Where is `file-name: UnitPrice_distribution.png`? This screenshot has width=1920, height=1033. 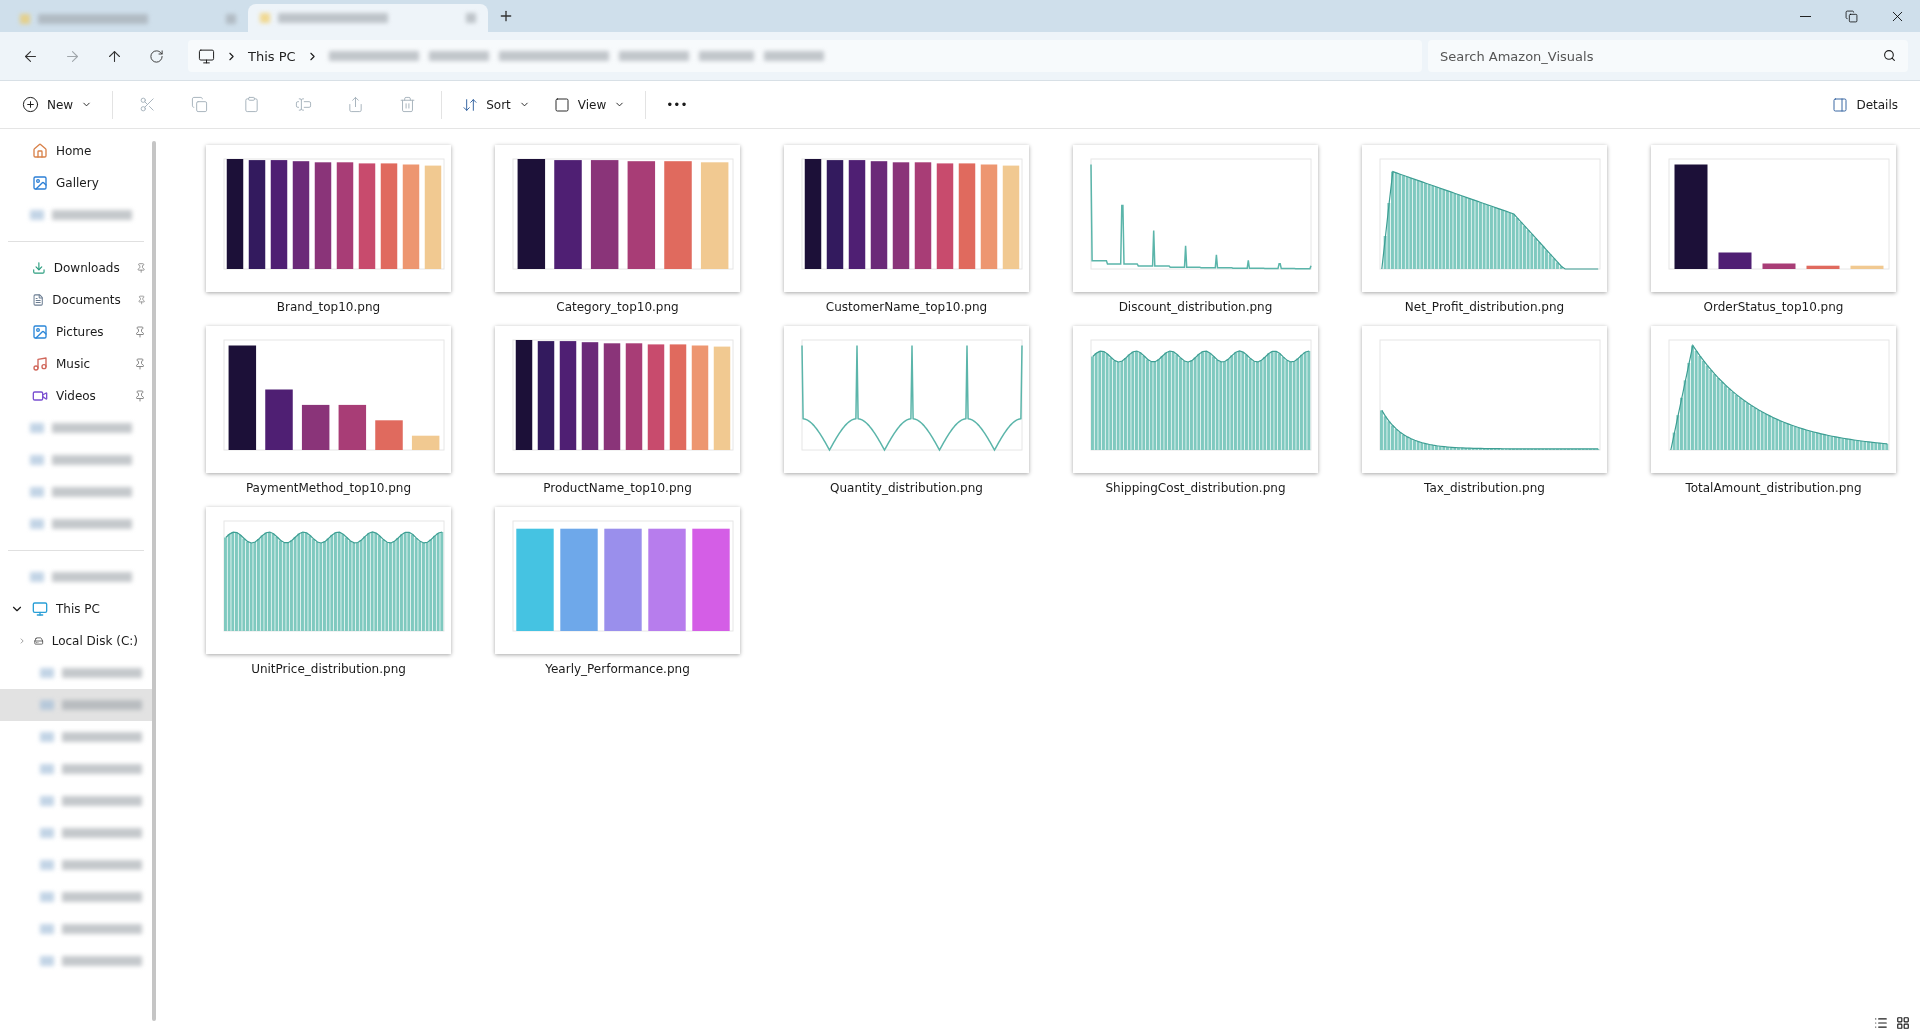
file-name: UnitPrice_distribution.png is located at coordinates (328, 669).